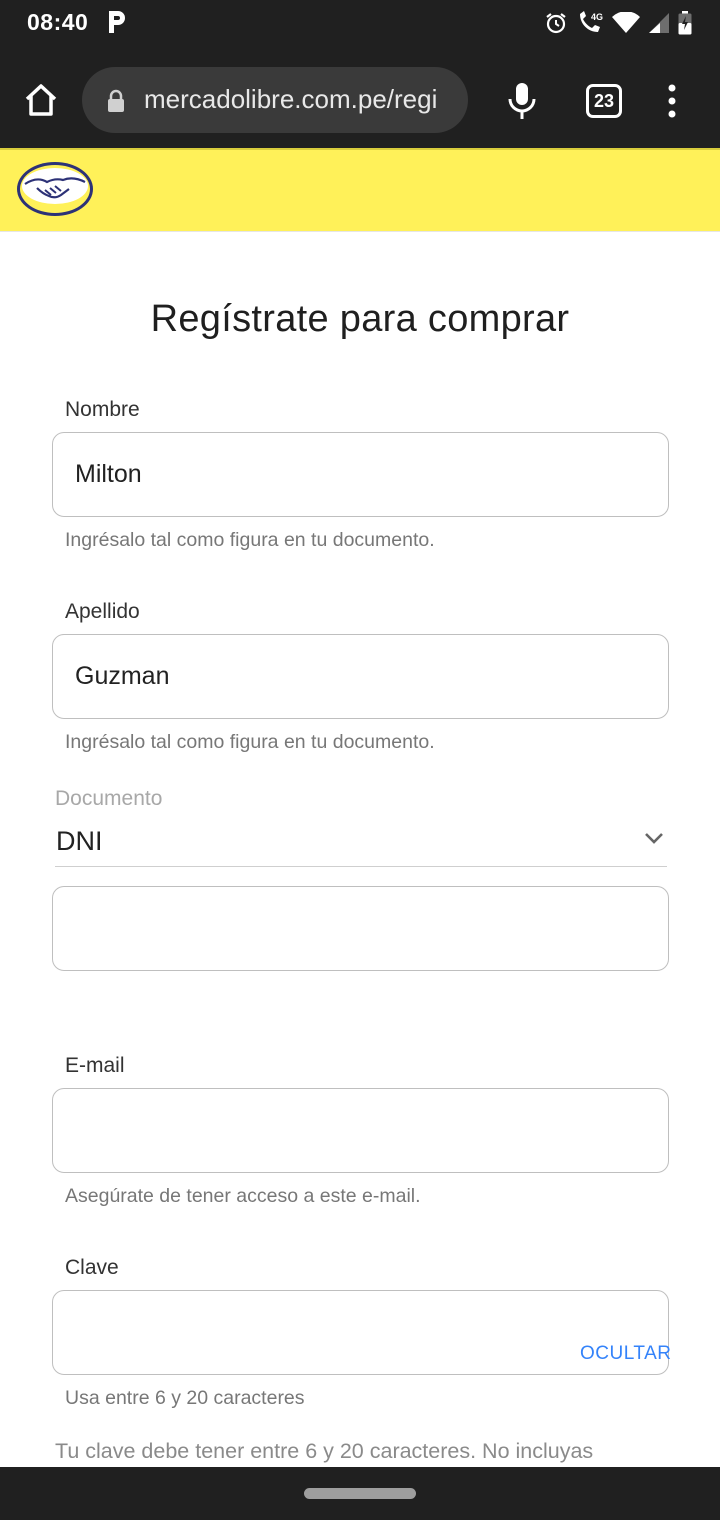 This screenshot has height=1520, width=720. I want to click on email-input, so click(360, 1130).